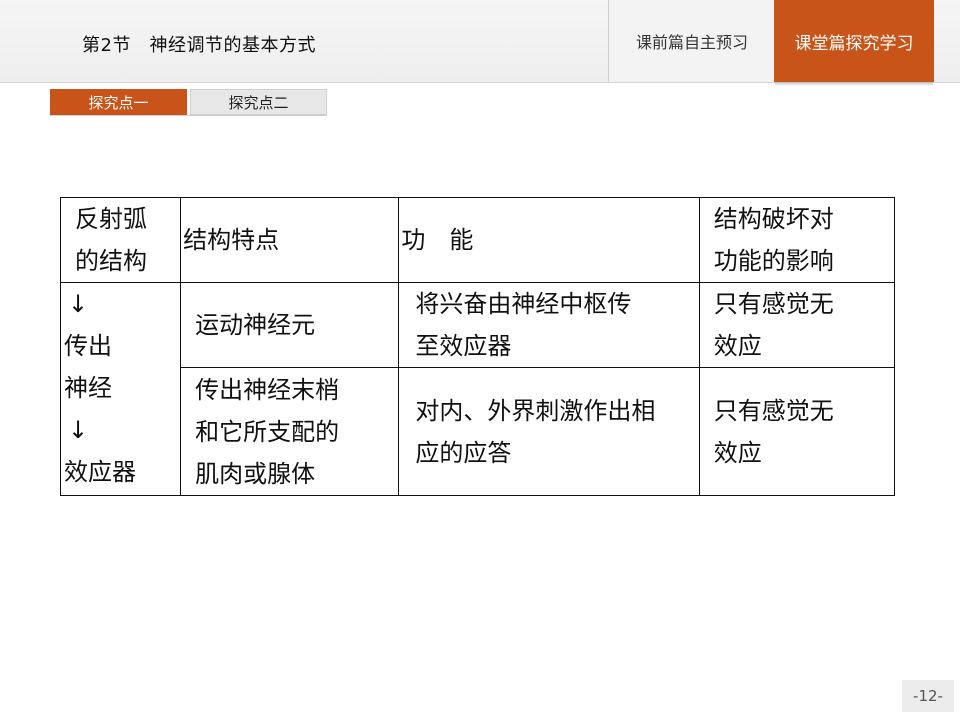 This screenshot has width=960, height=720. What do you see at coordinates (928, 696) in the screenshot?
I see `page-number: -12-` at bounding box center [928, 696].